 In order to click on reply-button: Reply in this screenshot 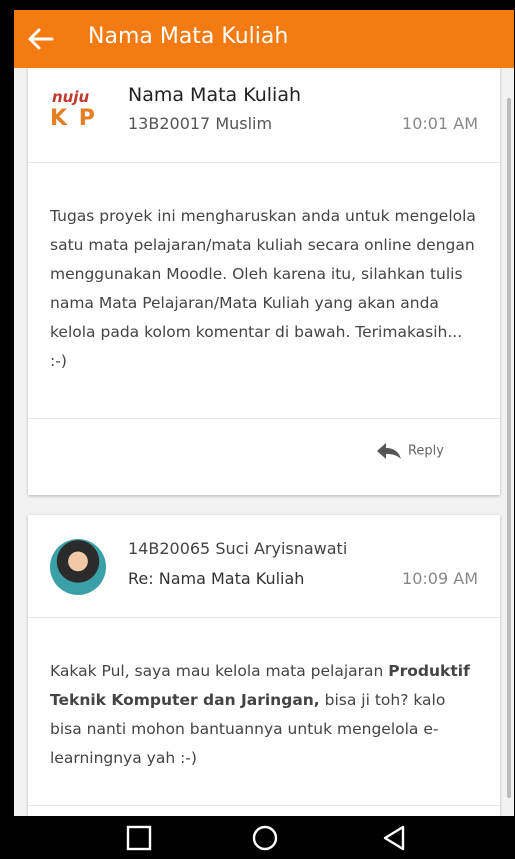, I will do `click(410, 451)`.